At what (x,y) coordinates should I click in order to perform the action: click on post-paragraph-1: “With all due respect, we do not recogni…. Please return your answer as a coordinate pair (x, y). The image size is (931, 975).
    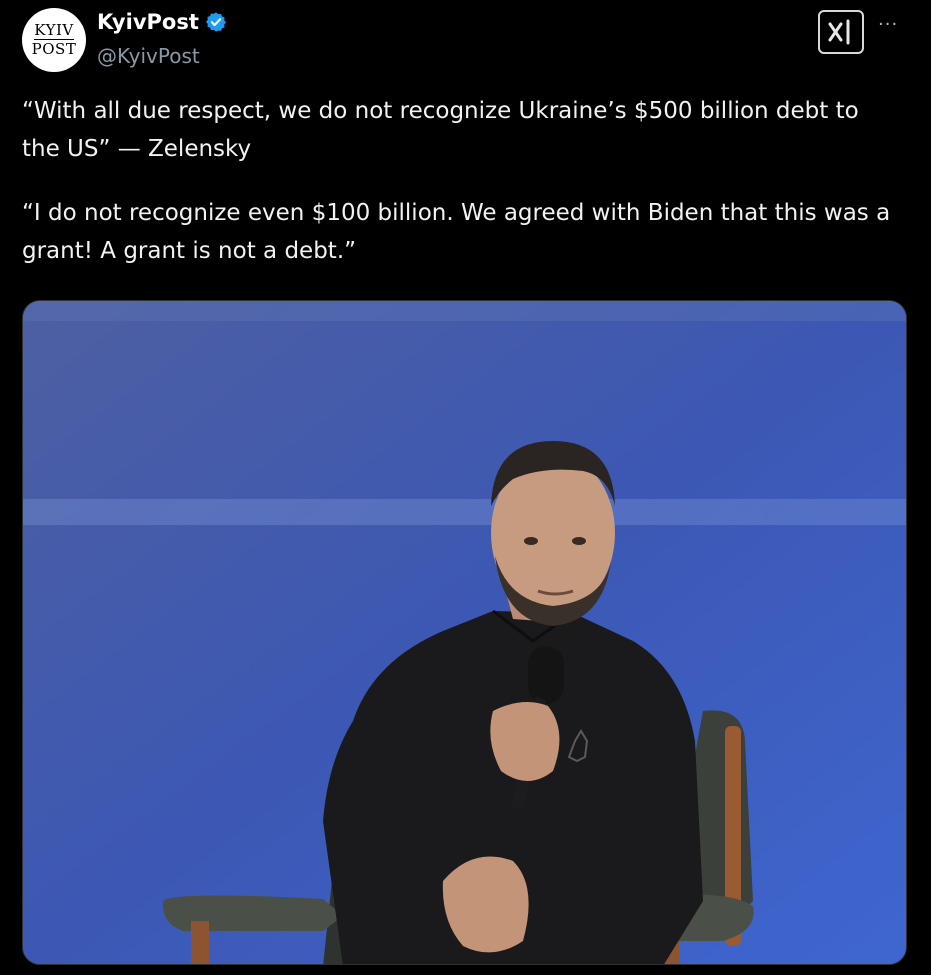
    Looking at the image, I should click on (440, 130).